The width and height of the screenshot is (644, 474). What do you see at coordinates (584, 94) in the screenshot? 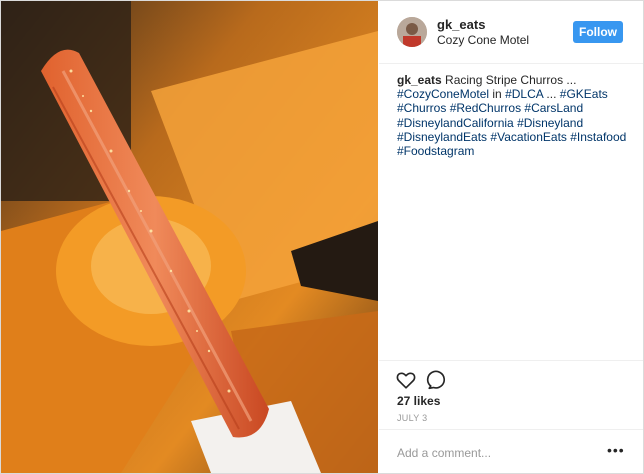
I see `hashtag-link: #GKEats` at bounding box center [584, 94].